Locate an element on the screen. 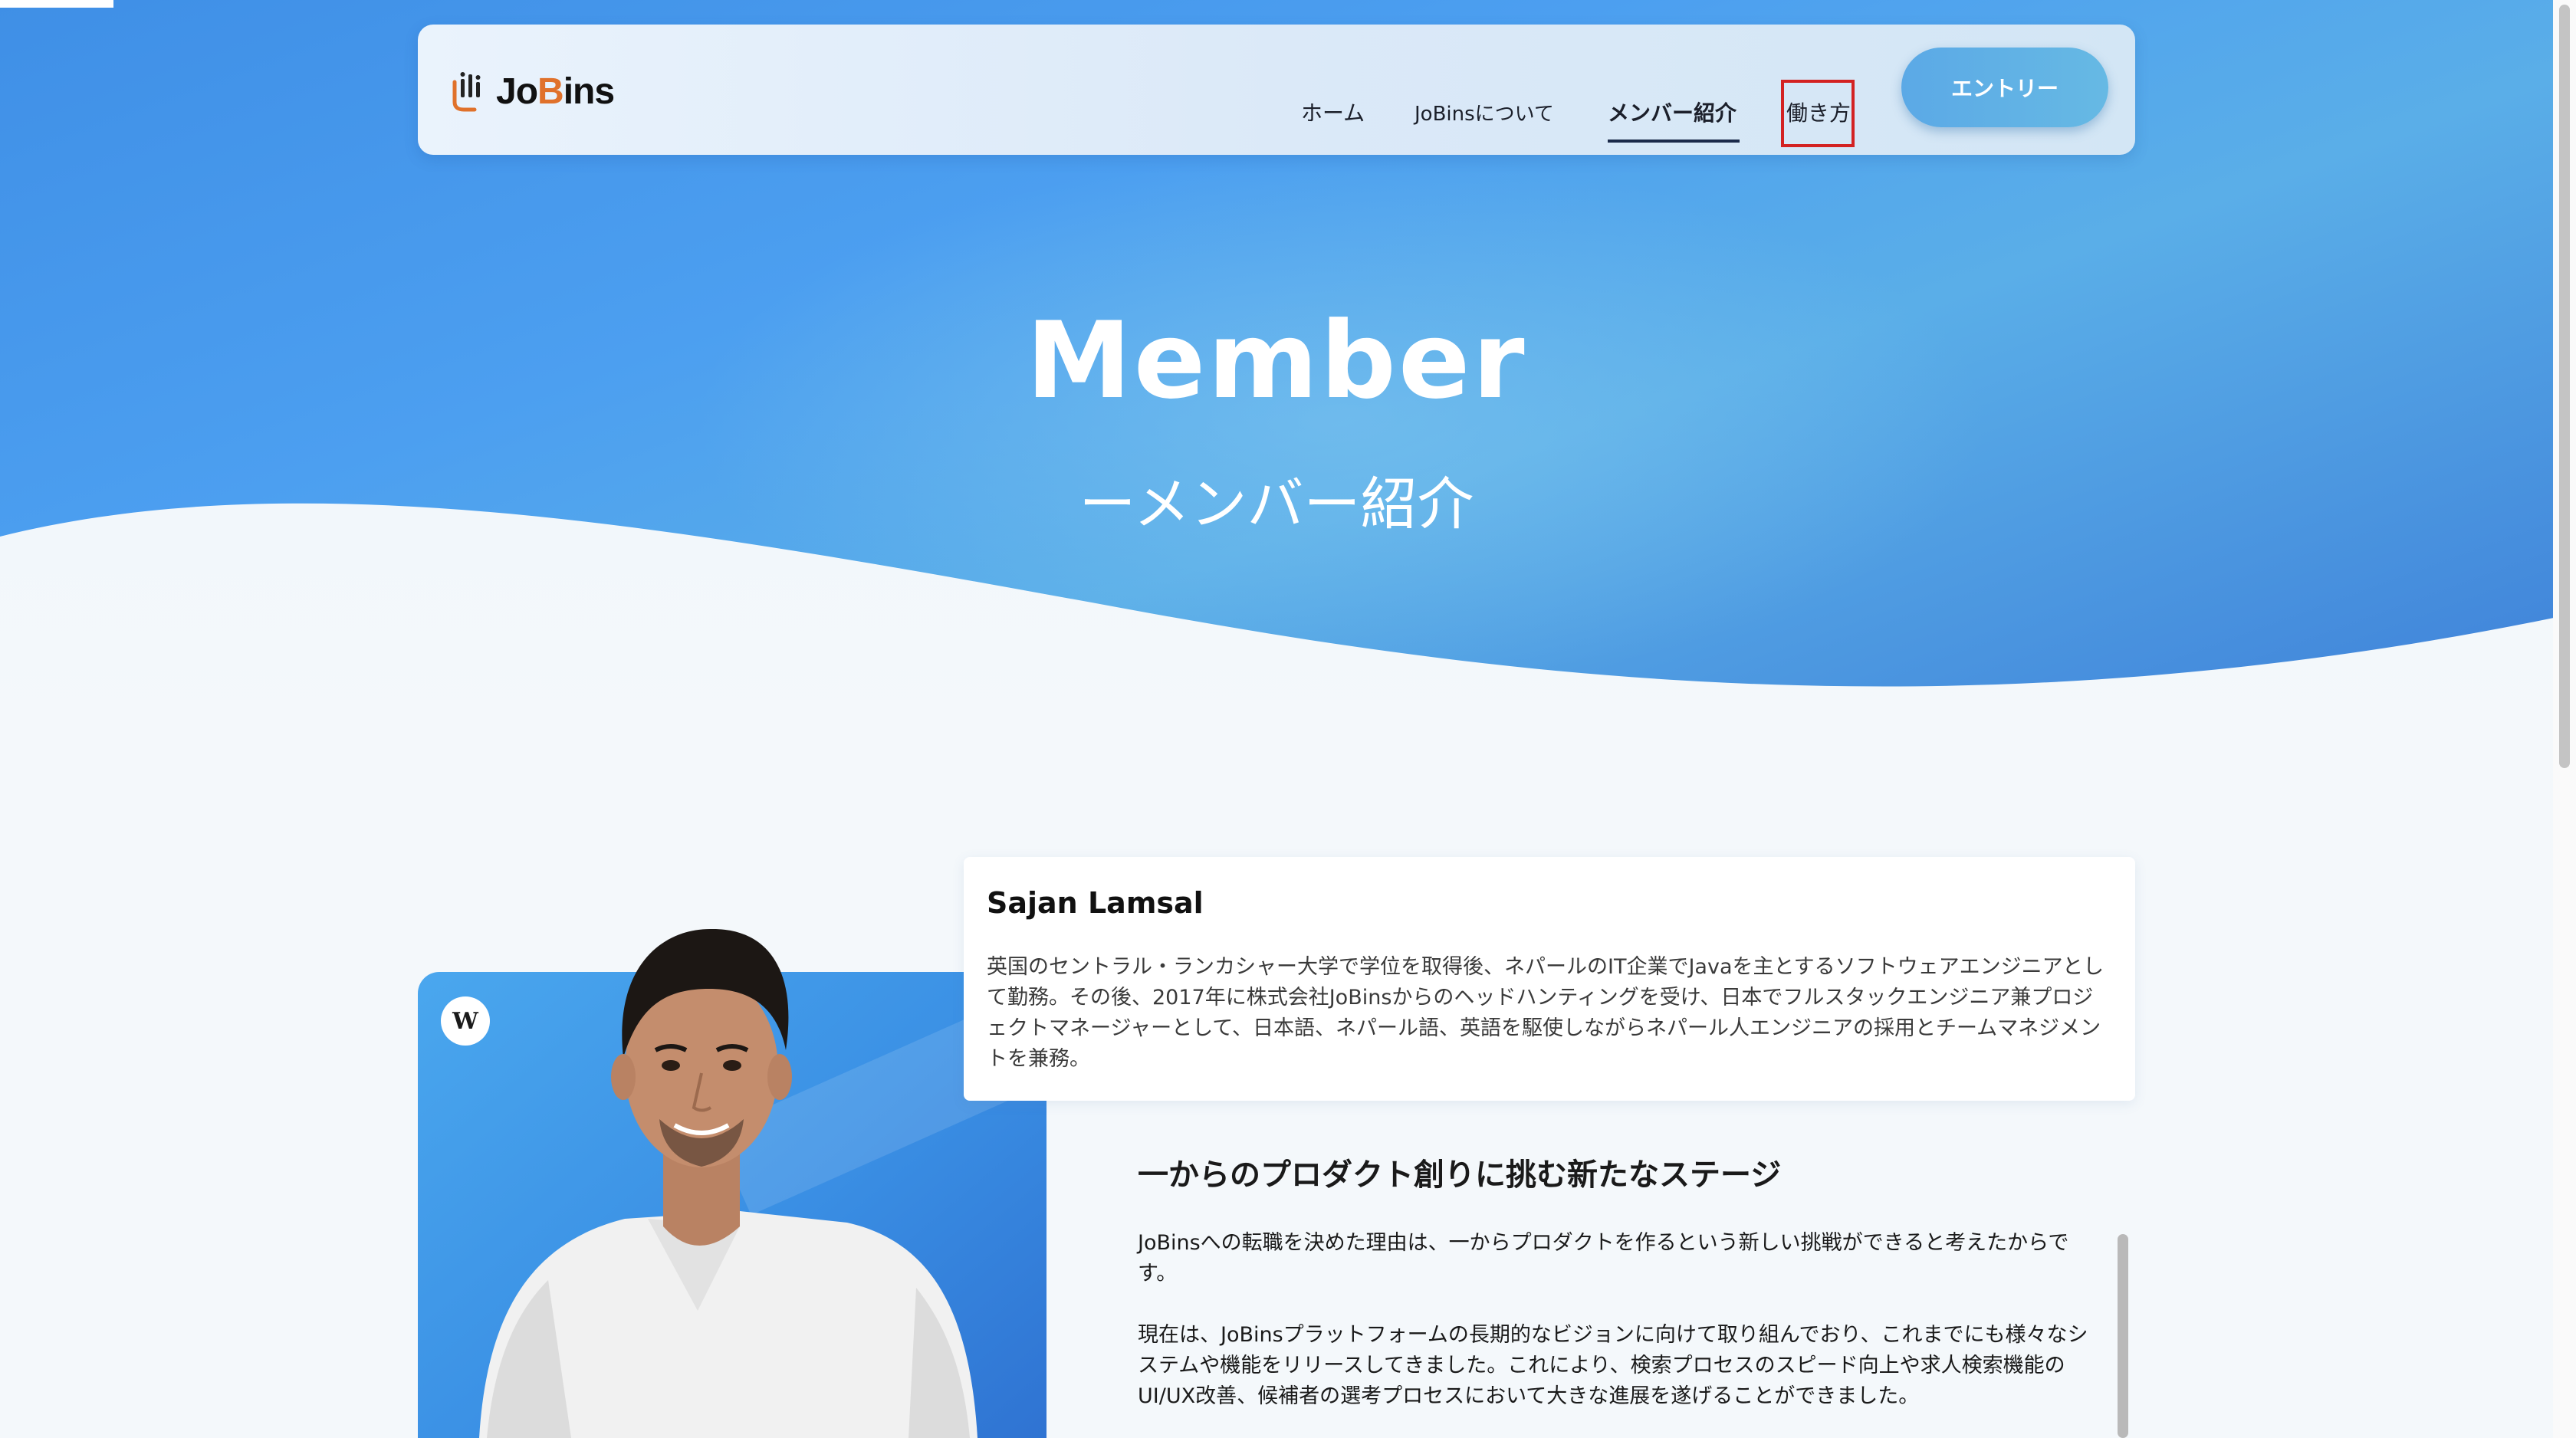  logo-text: JoBins is located at coordinates (555, 91).